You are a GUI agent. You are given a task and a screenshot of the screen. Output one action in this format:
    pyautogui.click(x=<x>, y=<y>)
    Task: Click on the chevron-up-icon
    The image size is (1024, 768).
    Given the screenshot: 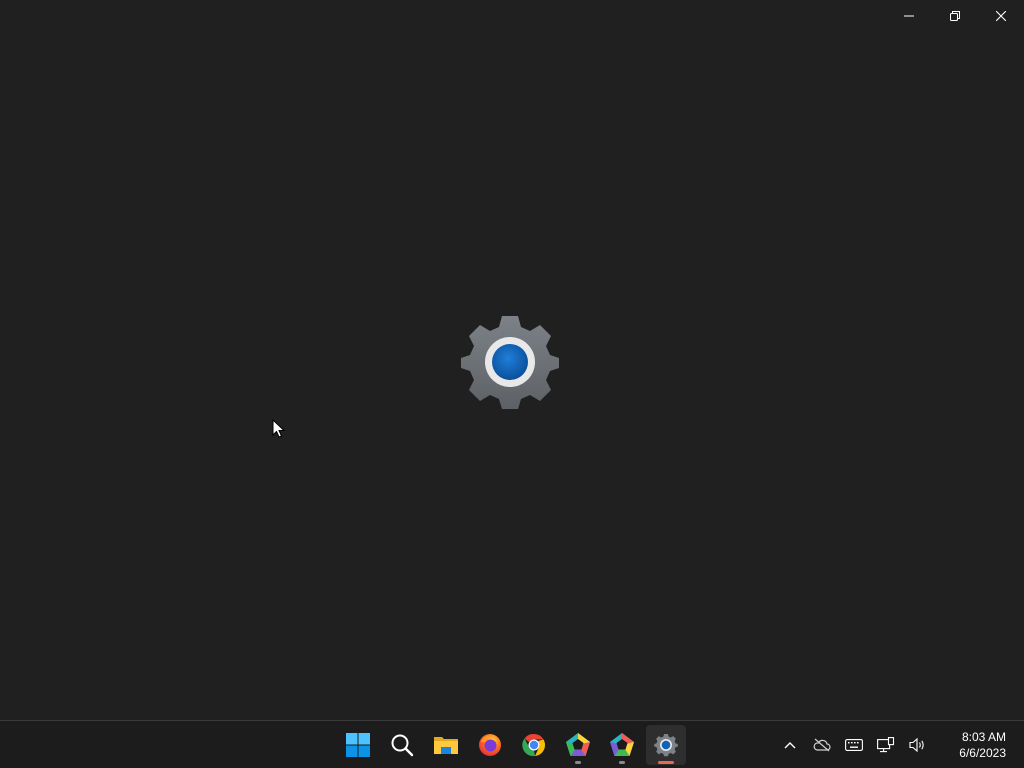 What is the action you would take?
    pyautogui.click(x=790, y=744)
    